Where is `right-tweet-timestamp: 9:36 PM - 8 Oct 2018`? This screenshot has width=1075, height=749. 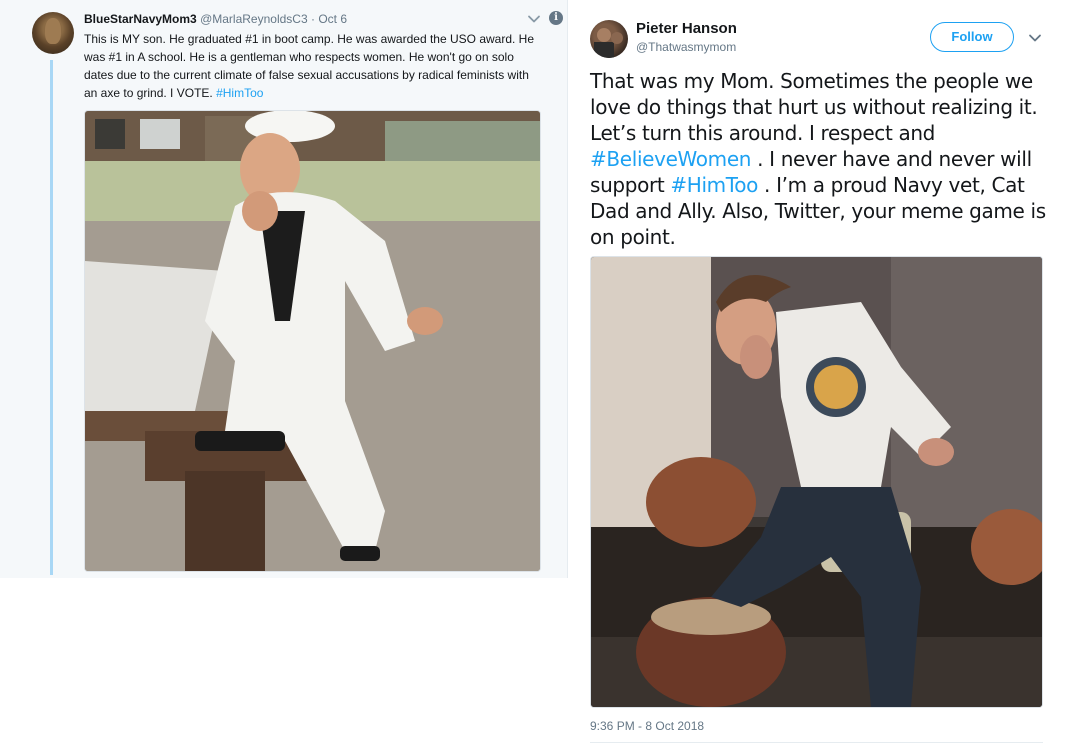
right-tweet-timestamp: 9:36 PM - 8 Oct 2018 is located at coordinates (647, 726).